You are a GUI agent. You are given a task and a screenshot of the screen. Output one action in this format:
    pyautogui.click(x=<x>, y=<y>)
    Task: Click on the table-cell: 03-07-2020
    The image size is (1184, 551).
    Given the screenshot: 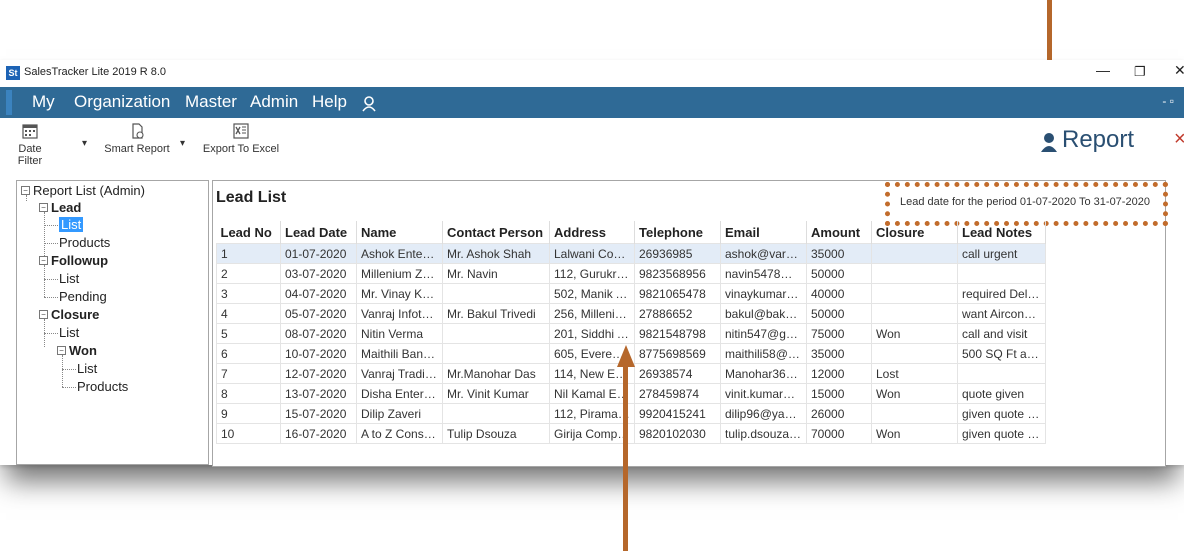 What is the action you would take?
    pyautogui.click(x=318, y=273)
    